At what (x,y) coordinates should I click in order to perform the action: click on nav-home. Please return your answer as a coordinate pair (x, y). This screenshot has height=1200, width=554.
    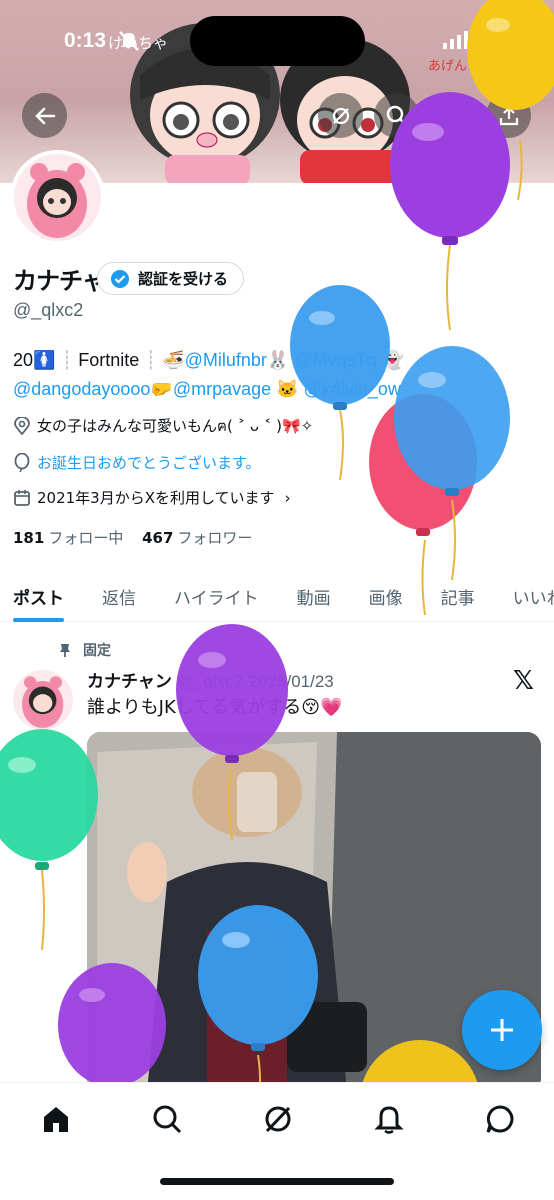
    Looking at the image, I should click on (56, 1119).